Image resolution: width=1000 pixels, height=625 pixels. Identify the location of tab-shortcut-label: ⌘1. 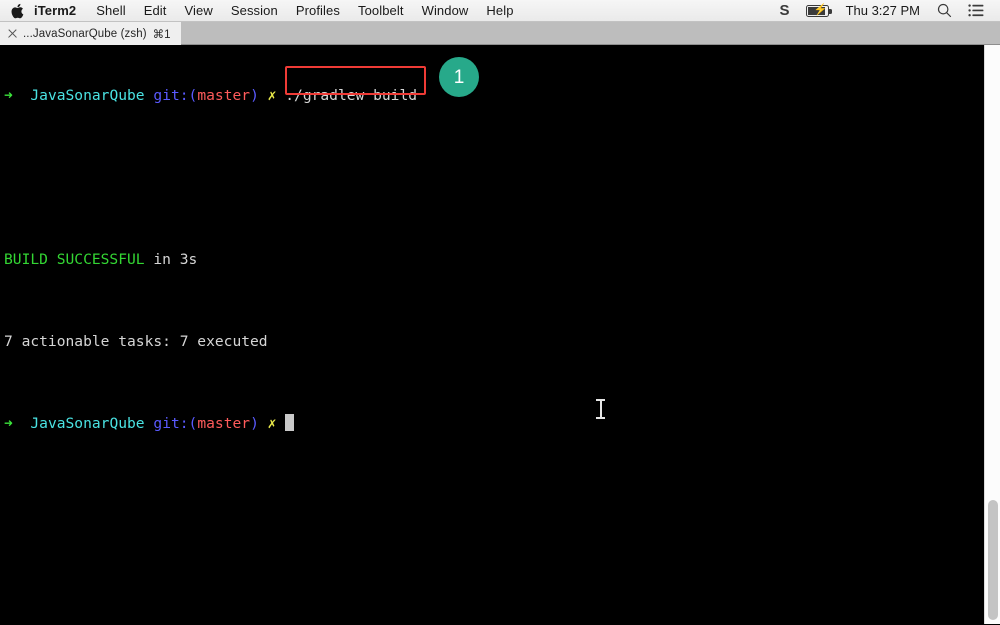
(161, 34).